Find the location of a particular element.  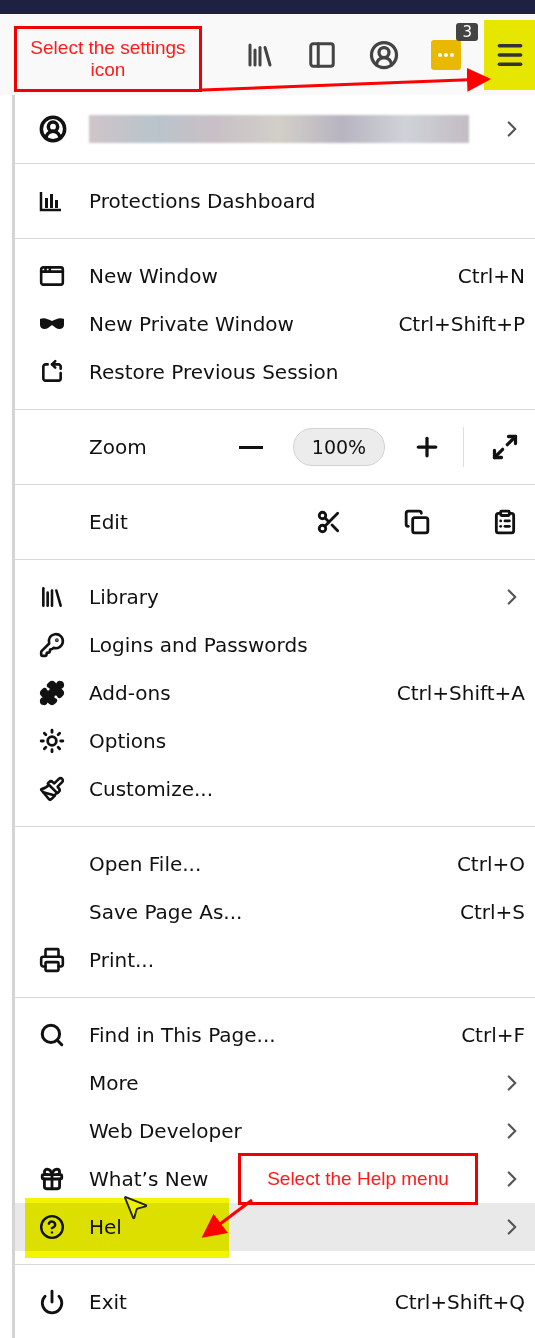

callout-box: Select the settings icon is located at coordinates (108, 59).